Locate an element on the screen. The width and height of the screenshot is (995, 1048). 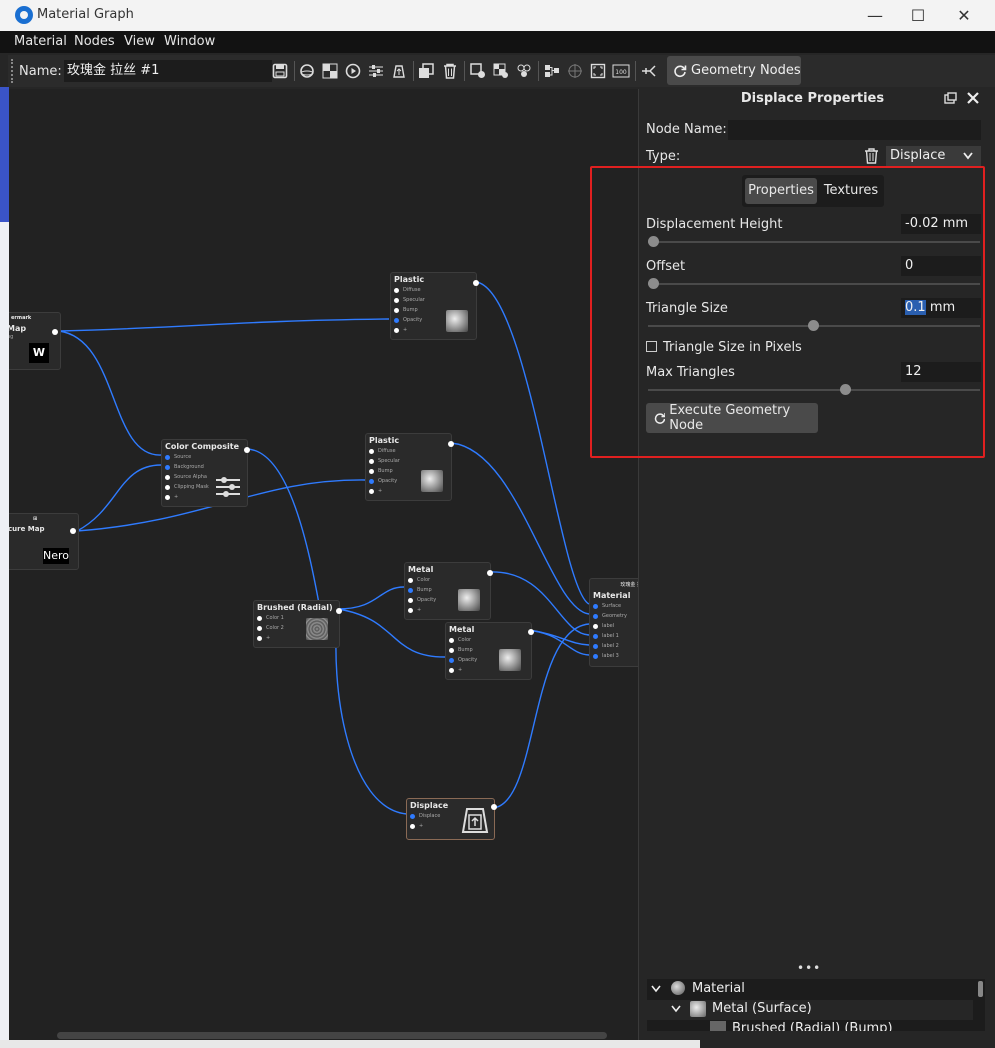
target-icon is located at coordinates (575, 71).